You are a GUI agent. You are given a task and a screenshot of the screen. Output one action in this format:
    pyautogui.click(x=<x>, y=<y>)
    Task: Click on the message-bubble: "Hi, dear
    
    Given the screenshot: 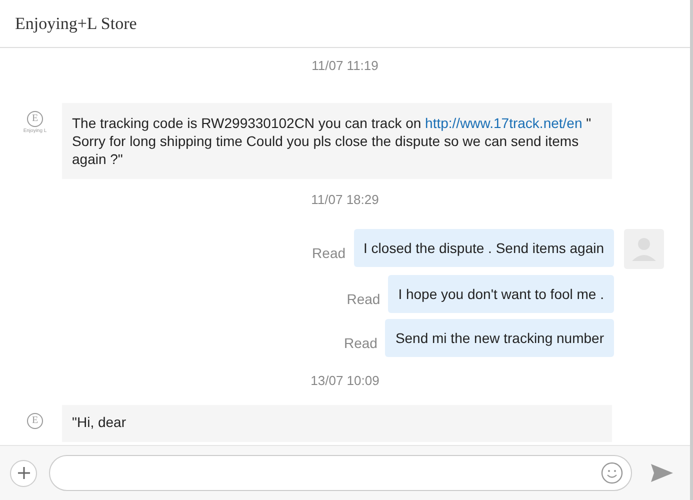 What is the action you would take?
    pyautogui.click(x=337, y=423)
    